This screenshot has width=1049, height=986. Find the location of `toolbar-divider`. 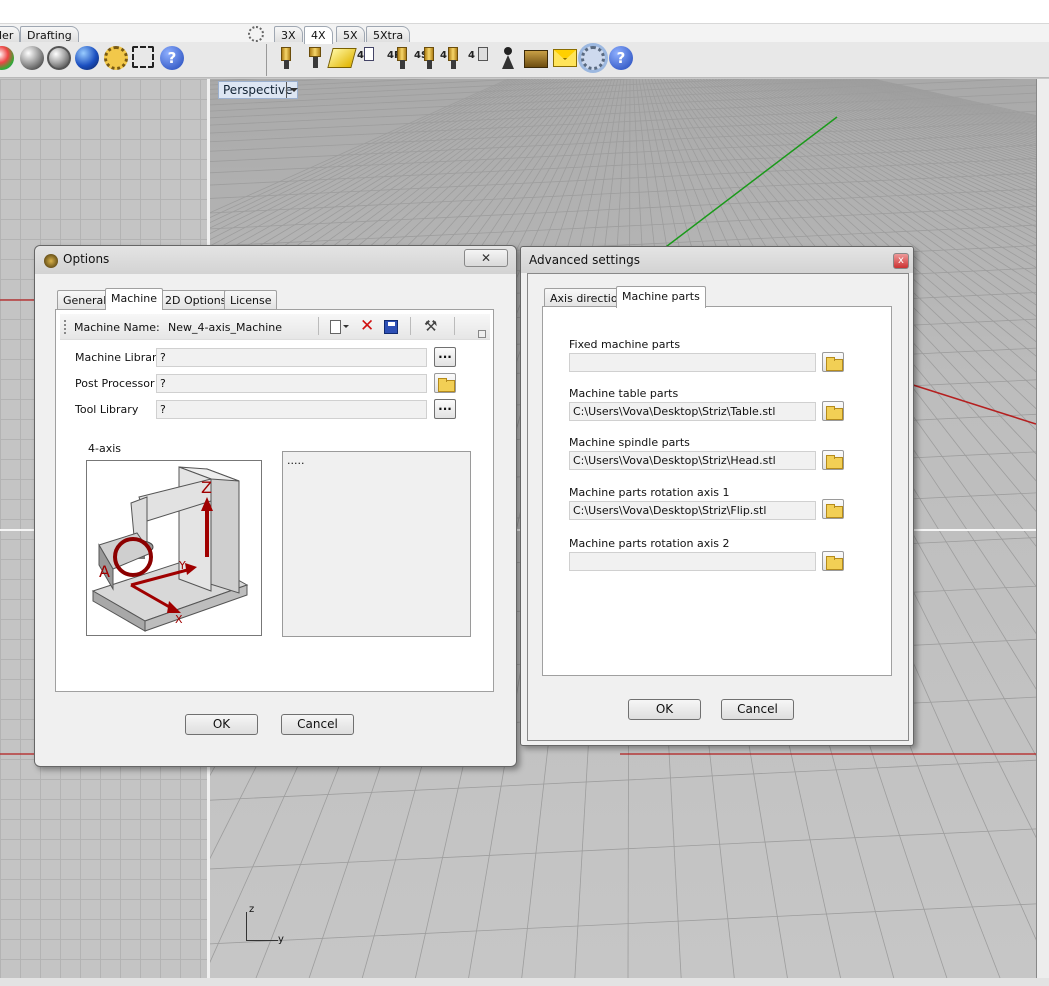

toolbar-divider is located at coordinates (266, 60).